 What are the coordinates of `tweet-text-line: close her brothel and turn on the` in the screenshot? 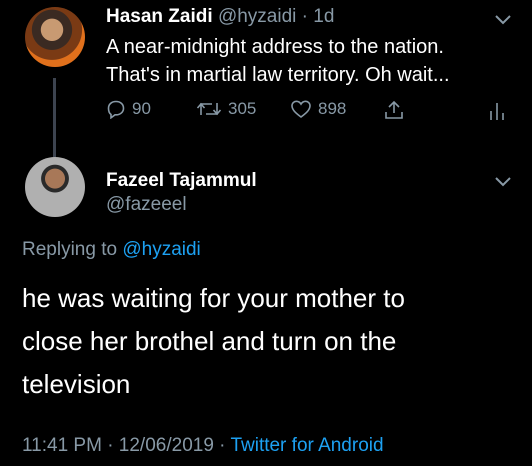 It's located at (209, 341).